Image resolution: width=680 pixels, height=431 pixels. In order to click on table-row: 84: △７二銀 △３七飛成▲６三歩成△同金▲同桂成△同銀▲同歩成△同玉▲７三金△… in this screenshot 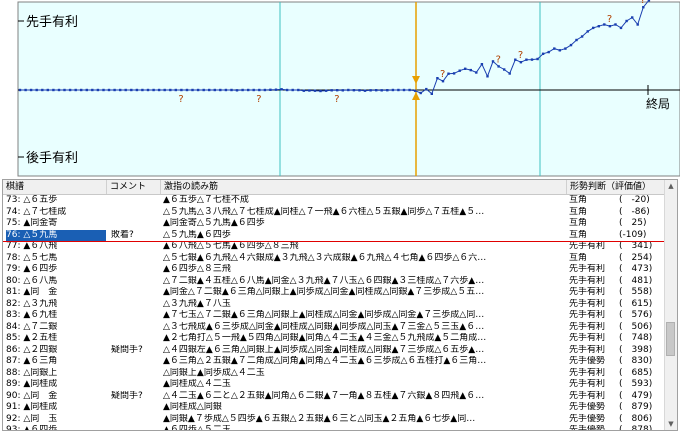, I will do `click(334, 328)`.